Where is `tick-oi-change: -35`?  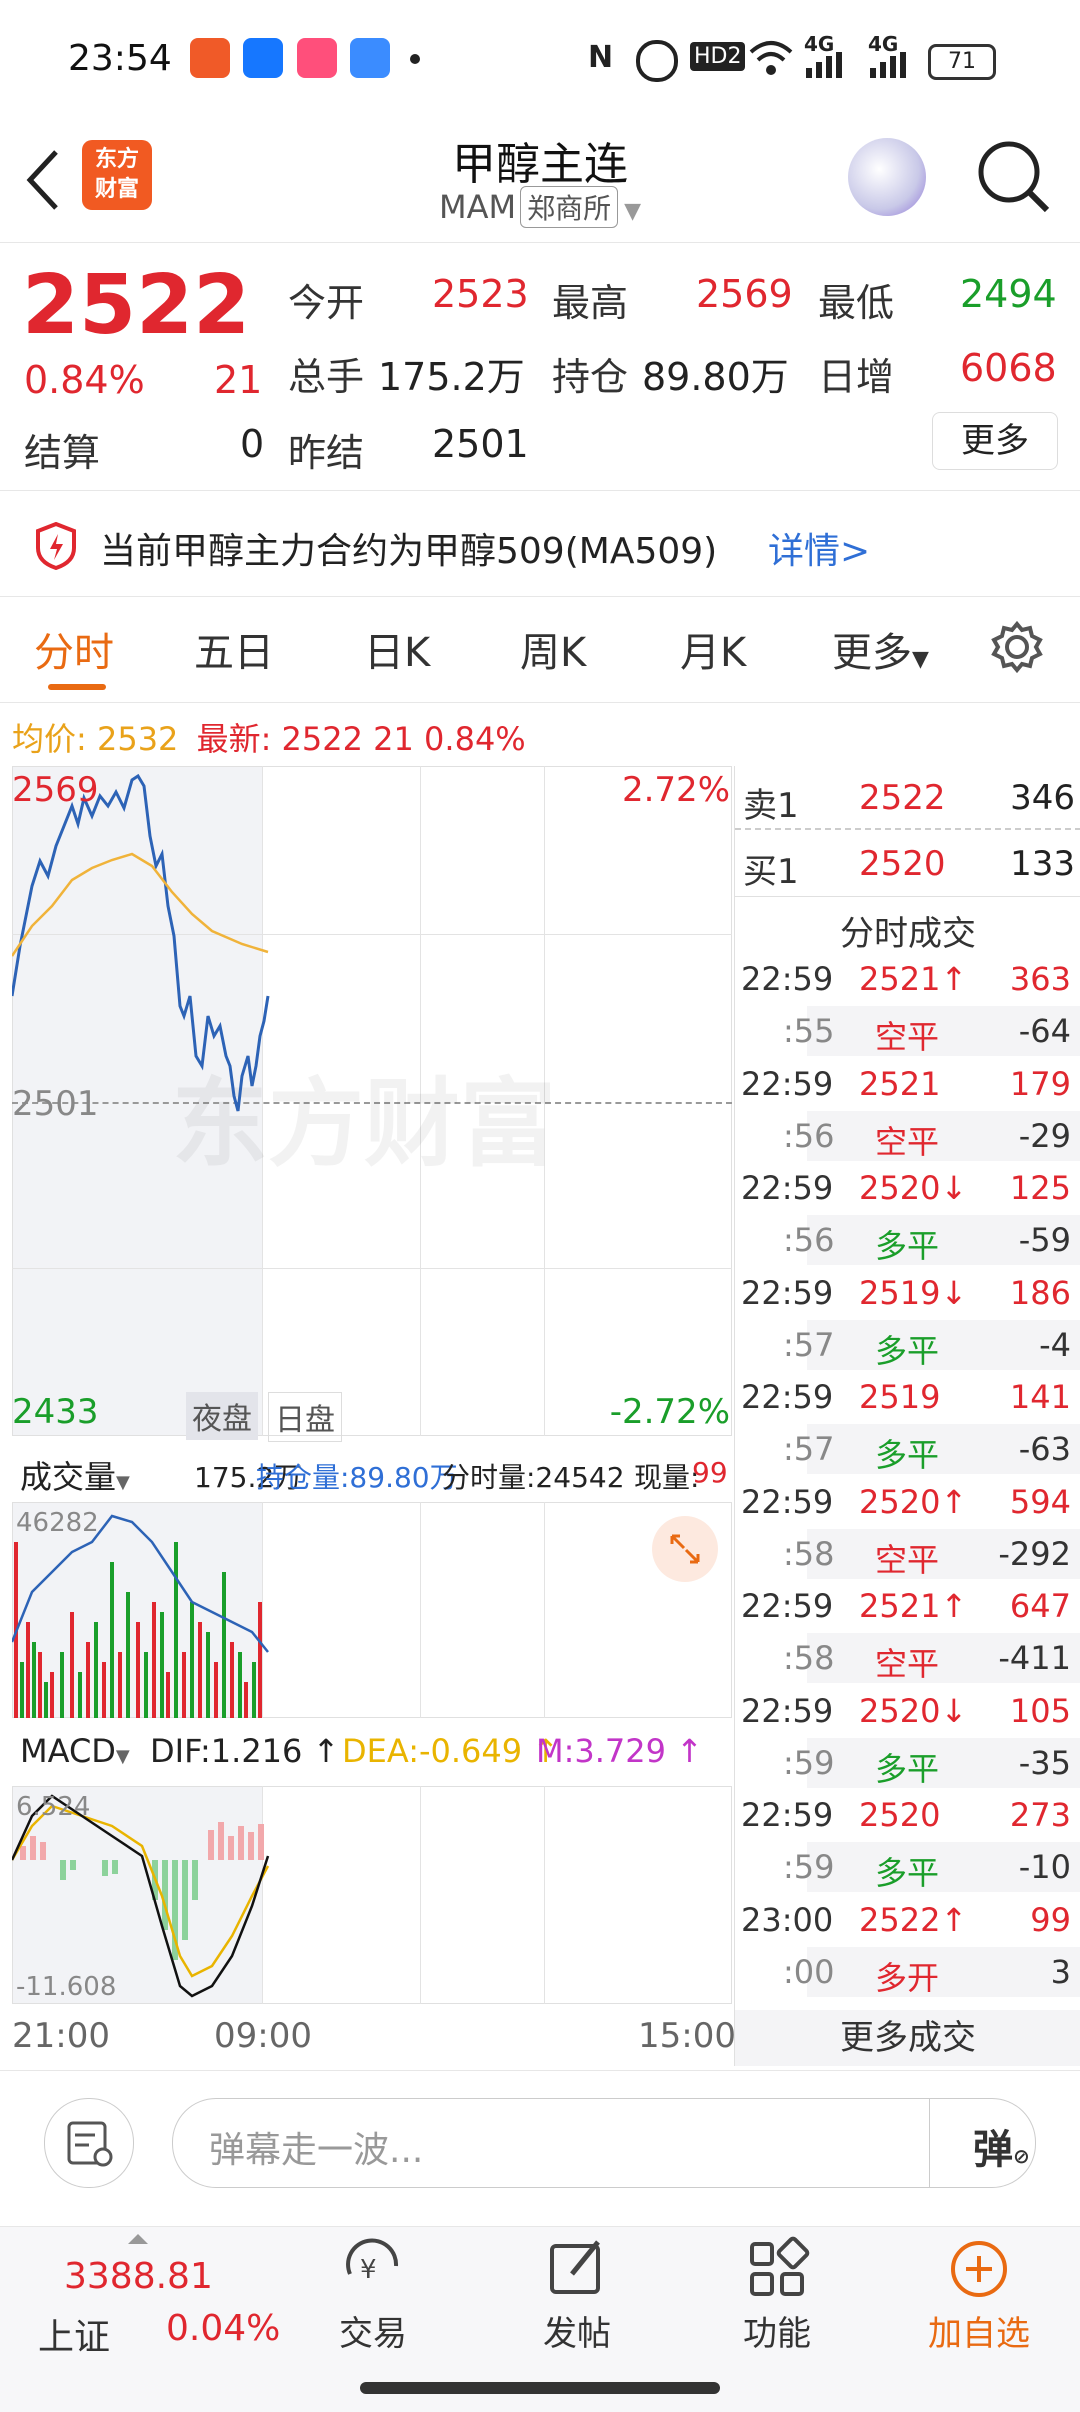
tick-oi-change: -35 is located at coordinates (1044, 1762).